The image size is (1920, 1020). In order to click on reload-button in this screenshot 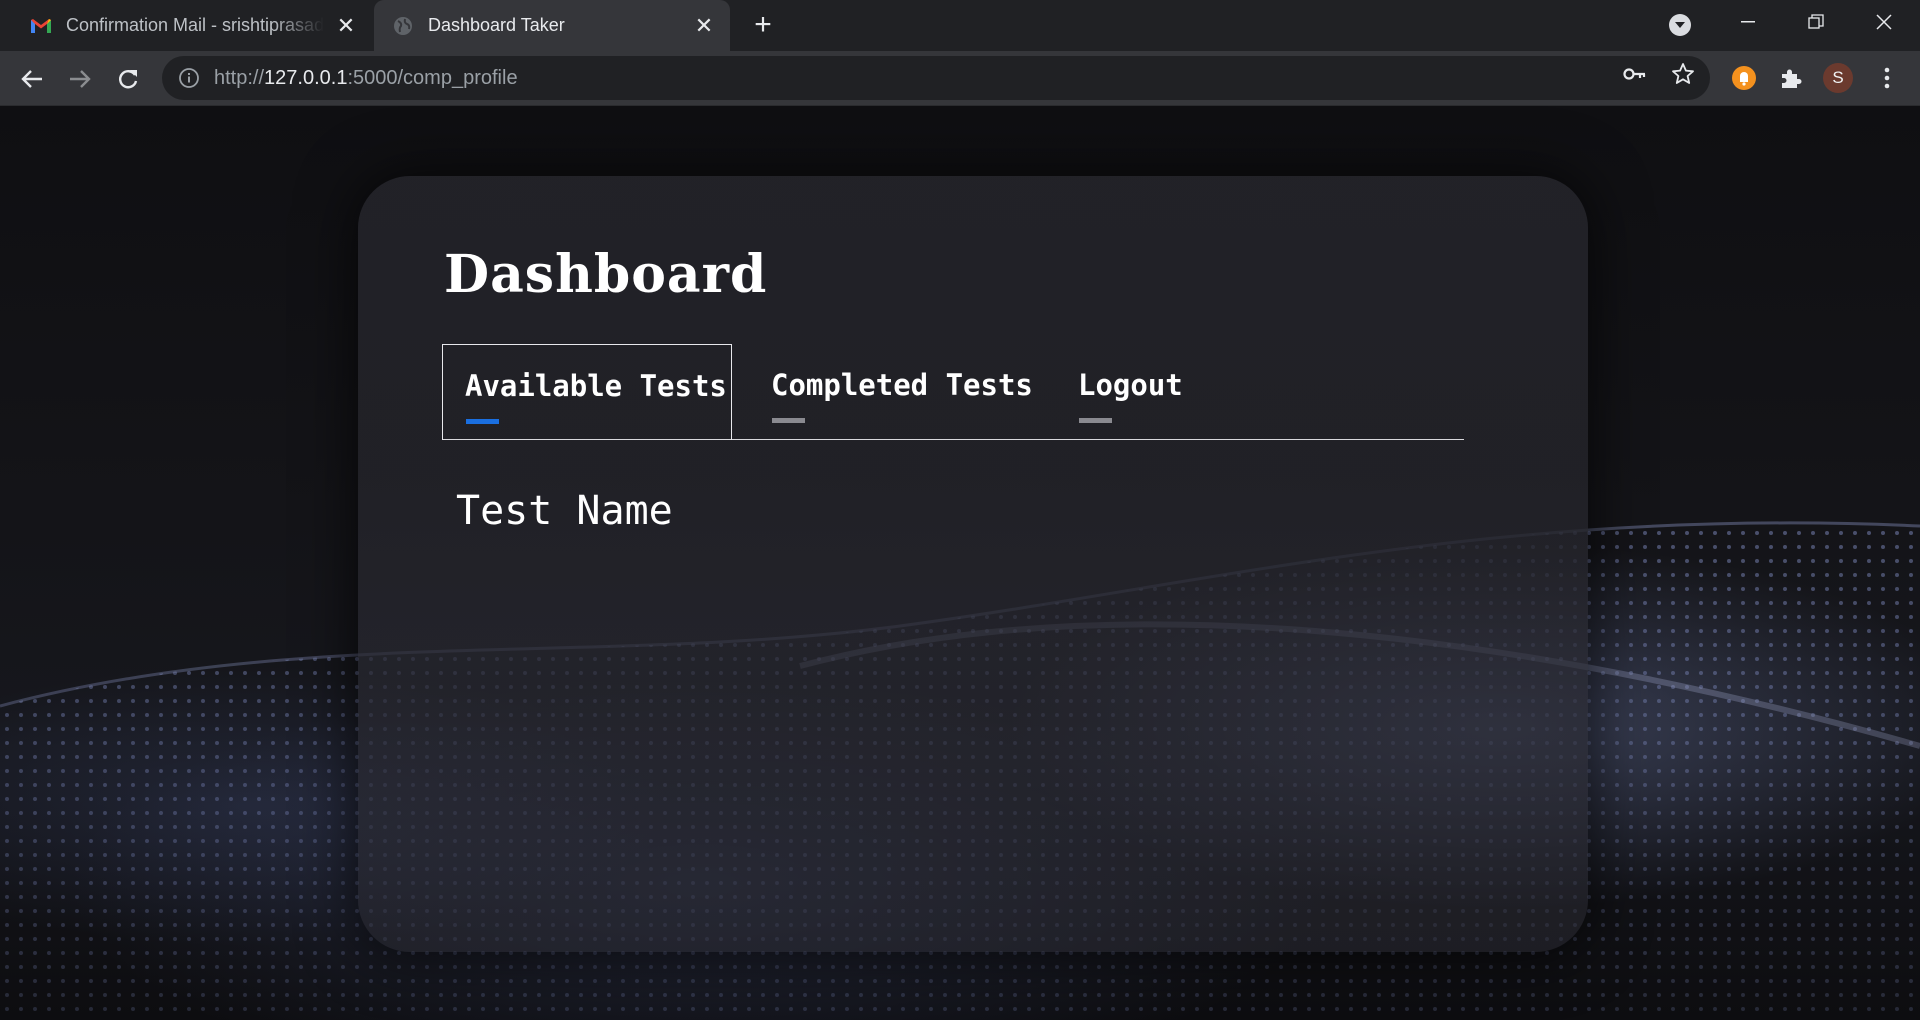, I will do `click(128, 79)`.